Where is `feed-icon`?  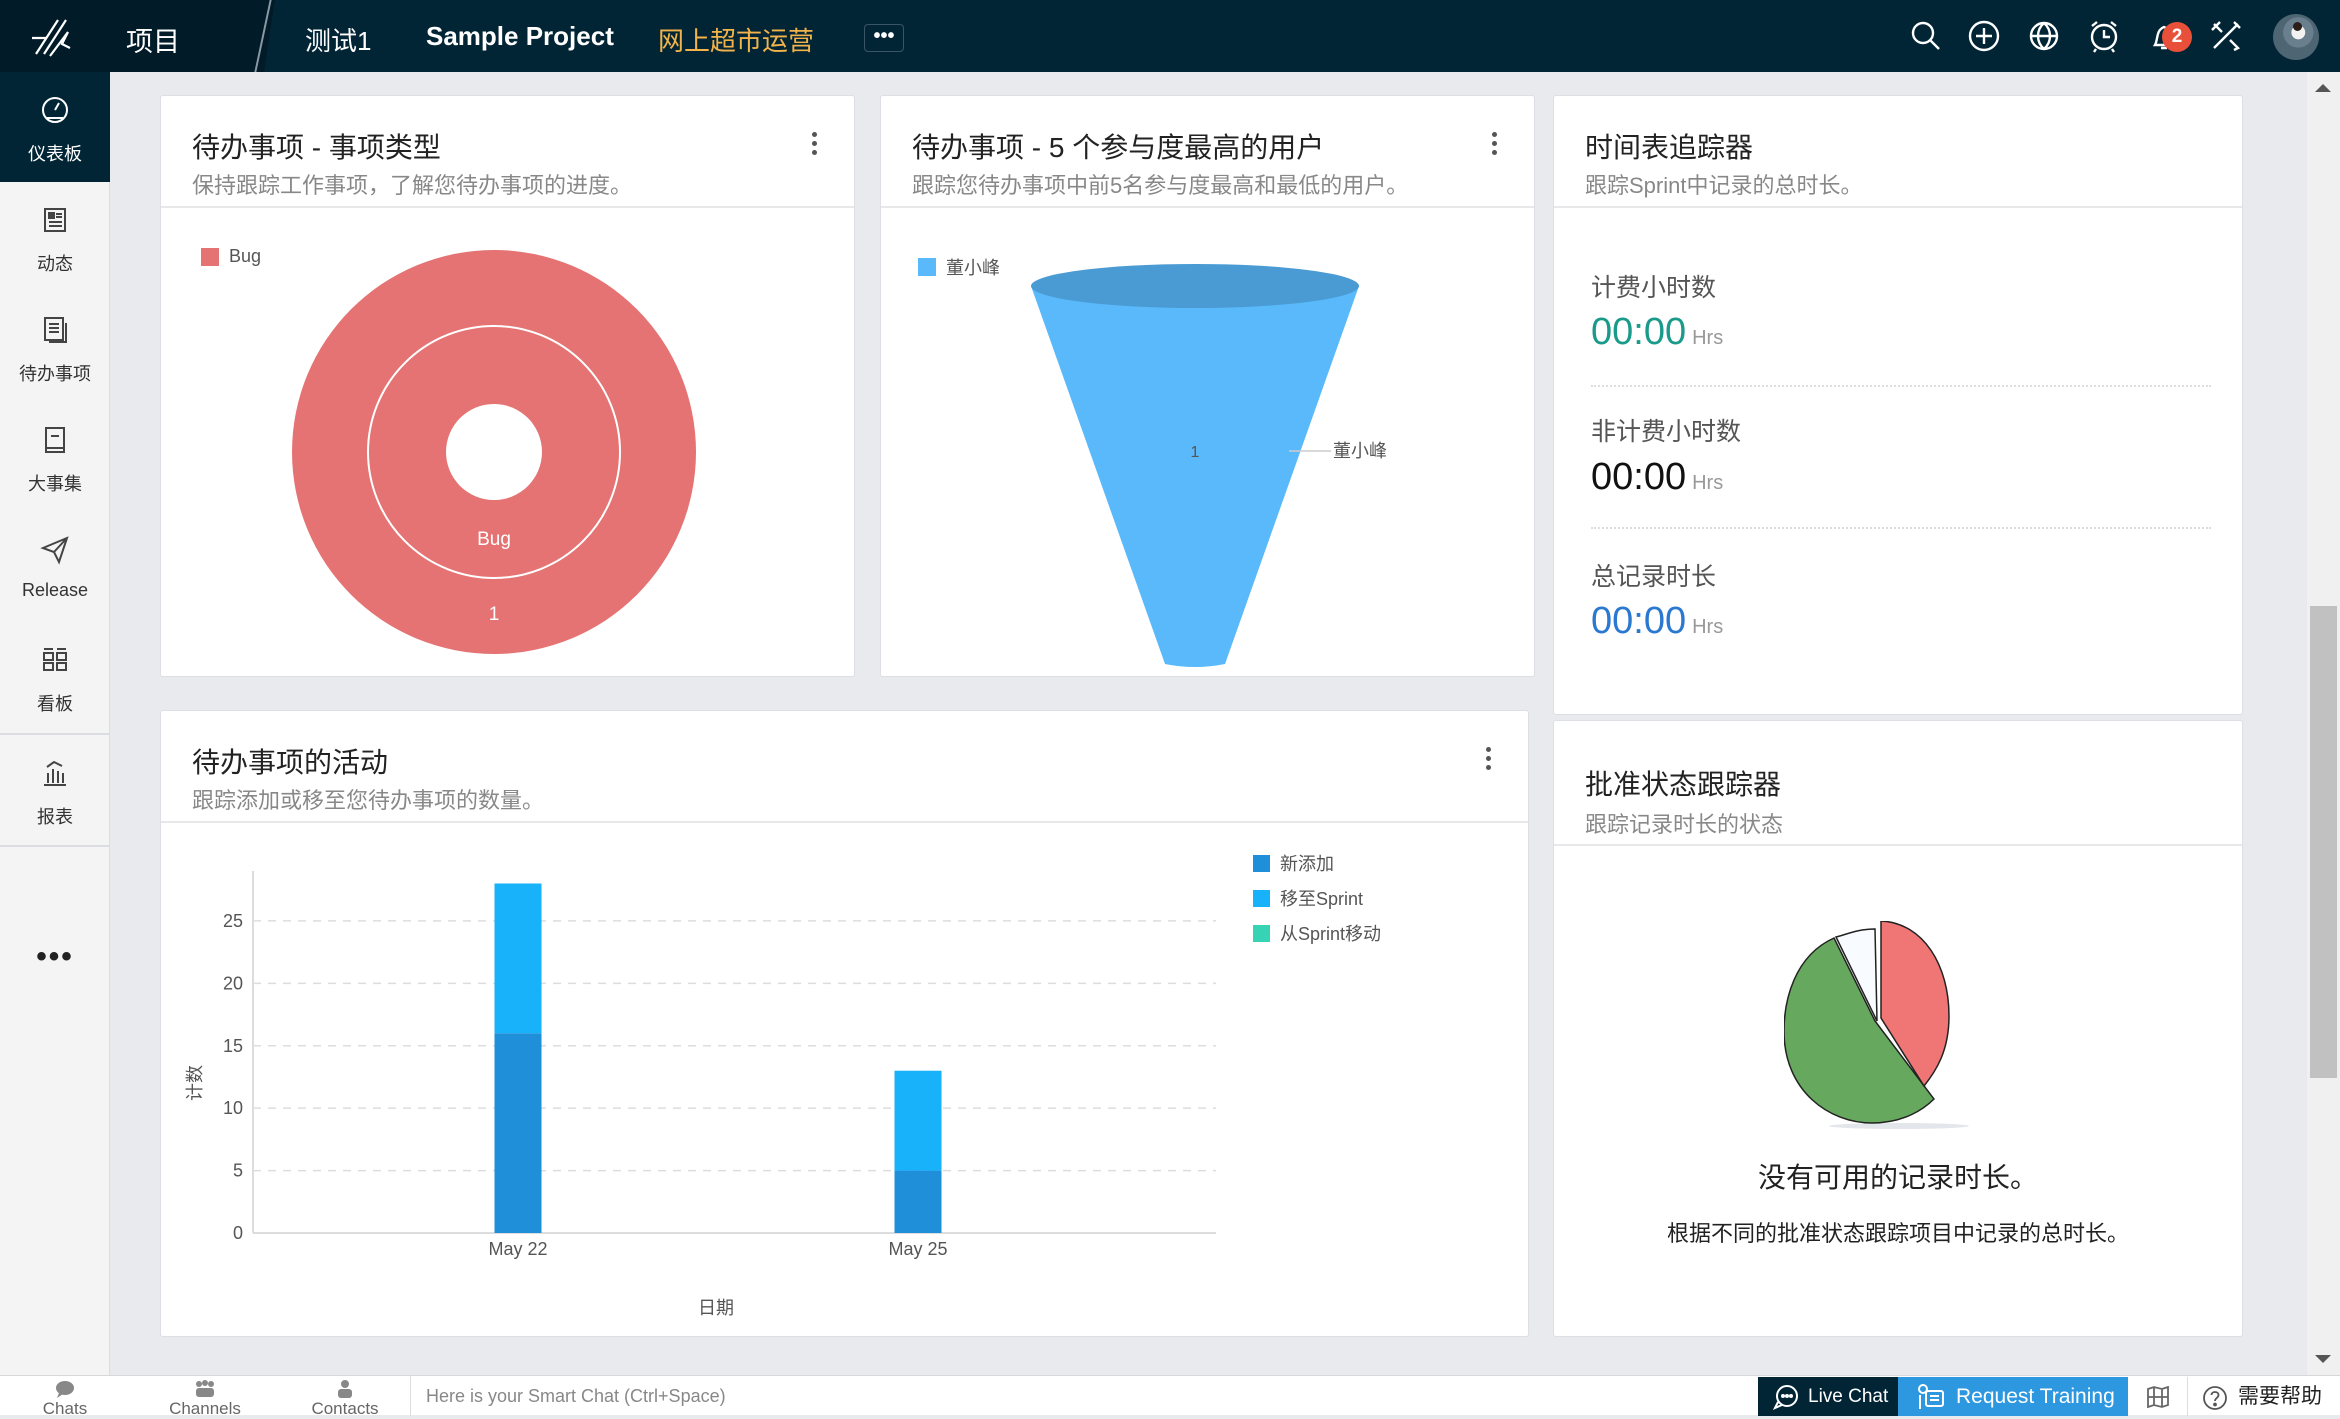 feed-icon is located at coordinates (55, 220).